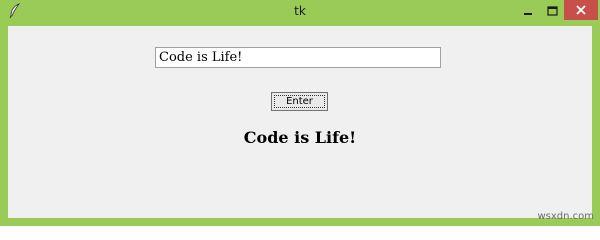 The width and height of the screenshot is (600, 240). I want to click on close-icon, so click(581, 10).